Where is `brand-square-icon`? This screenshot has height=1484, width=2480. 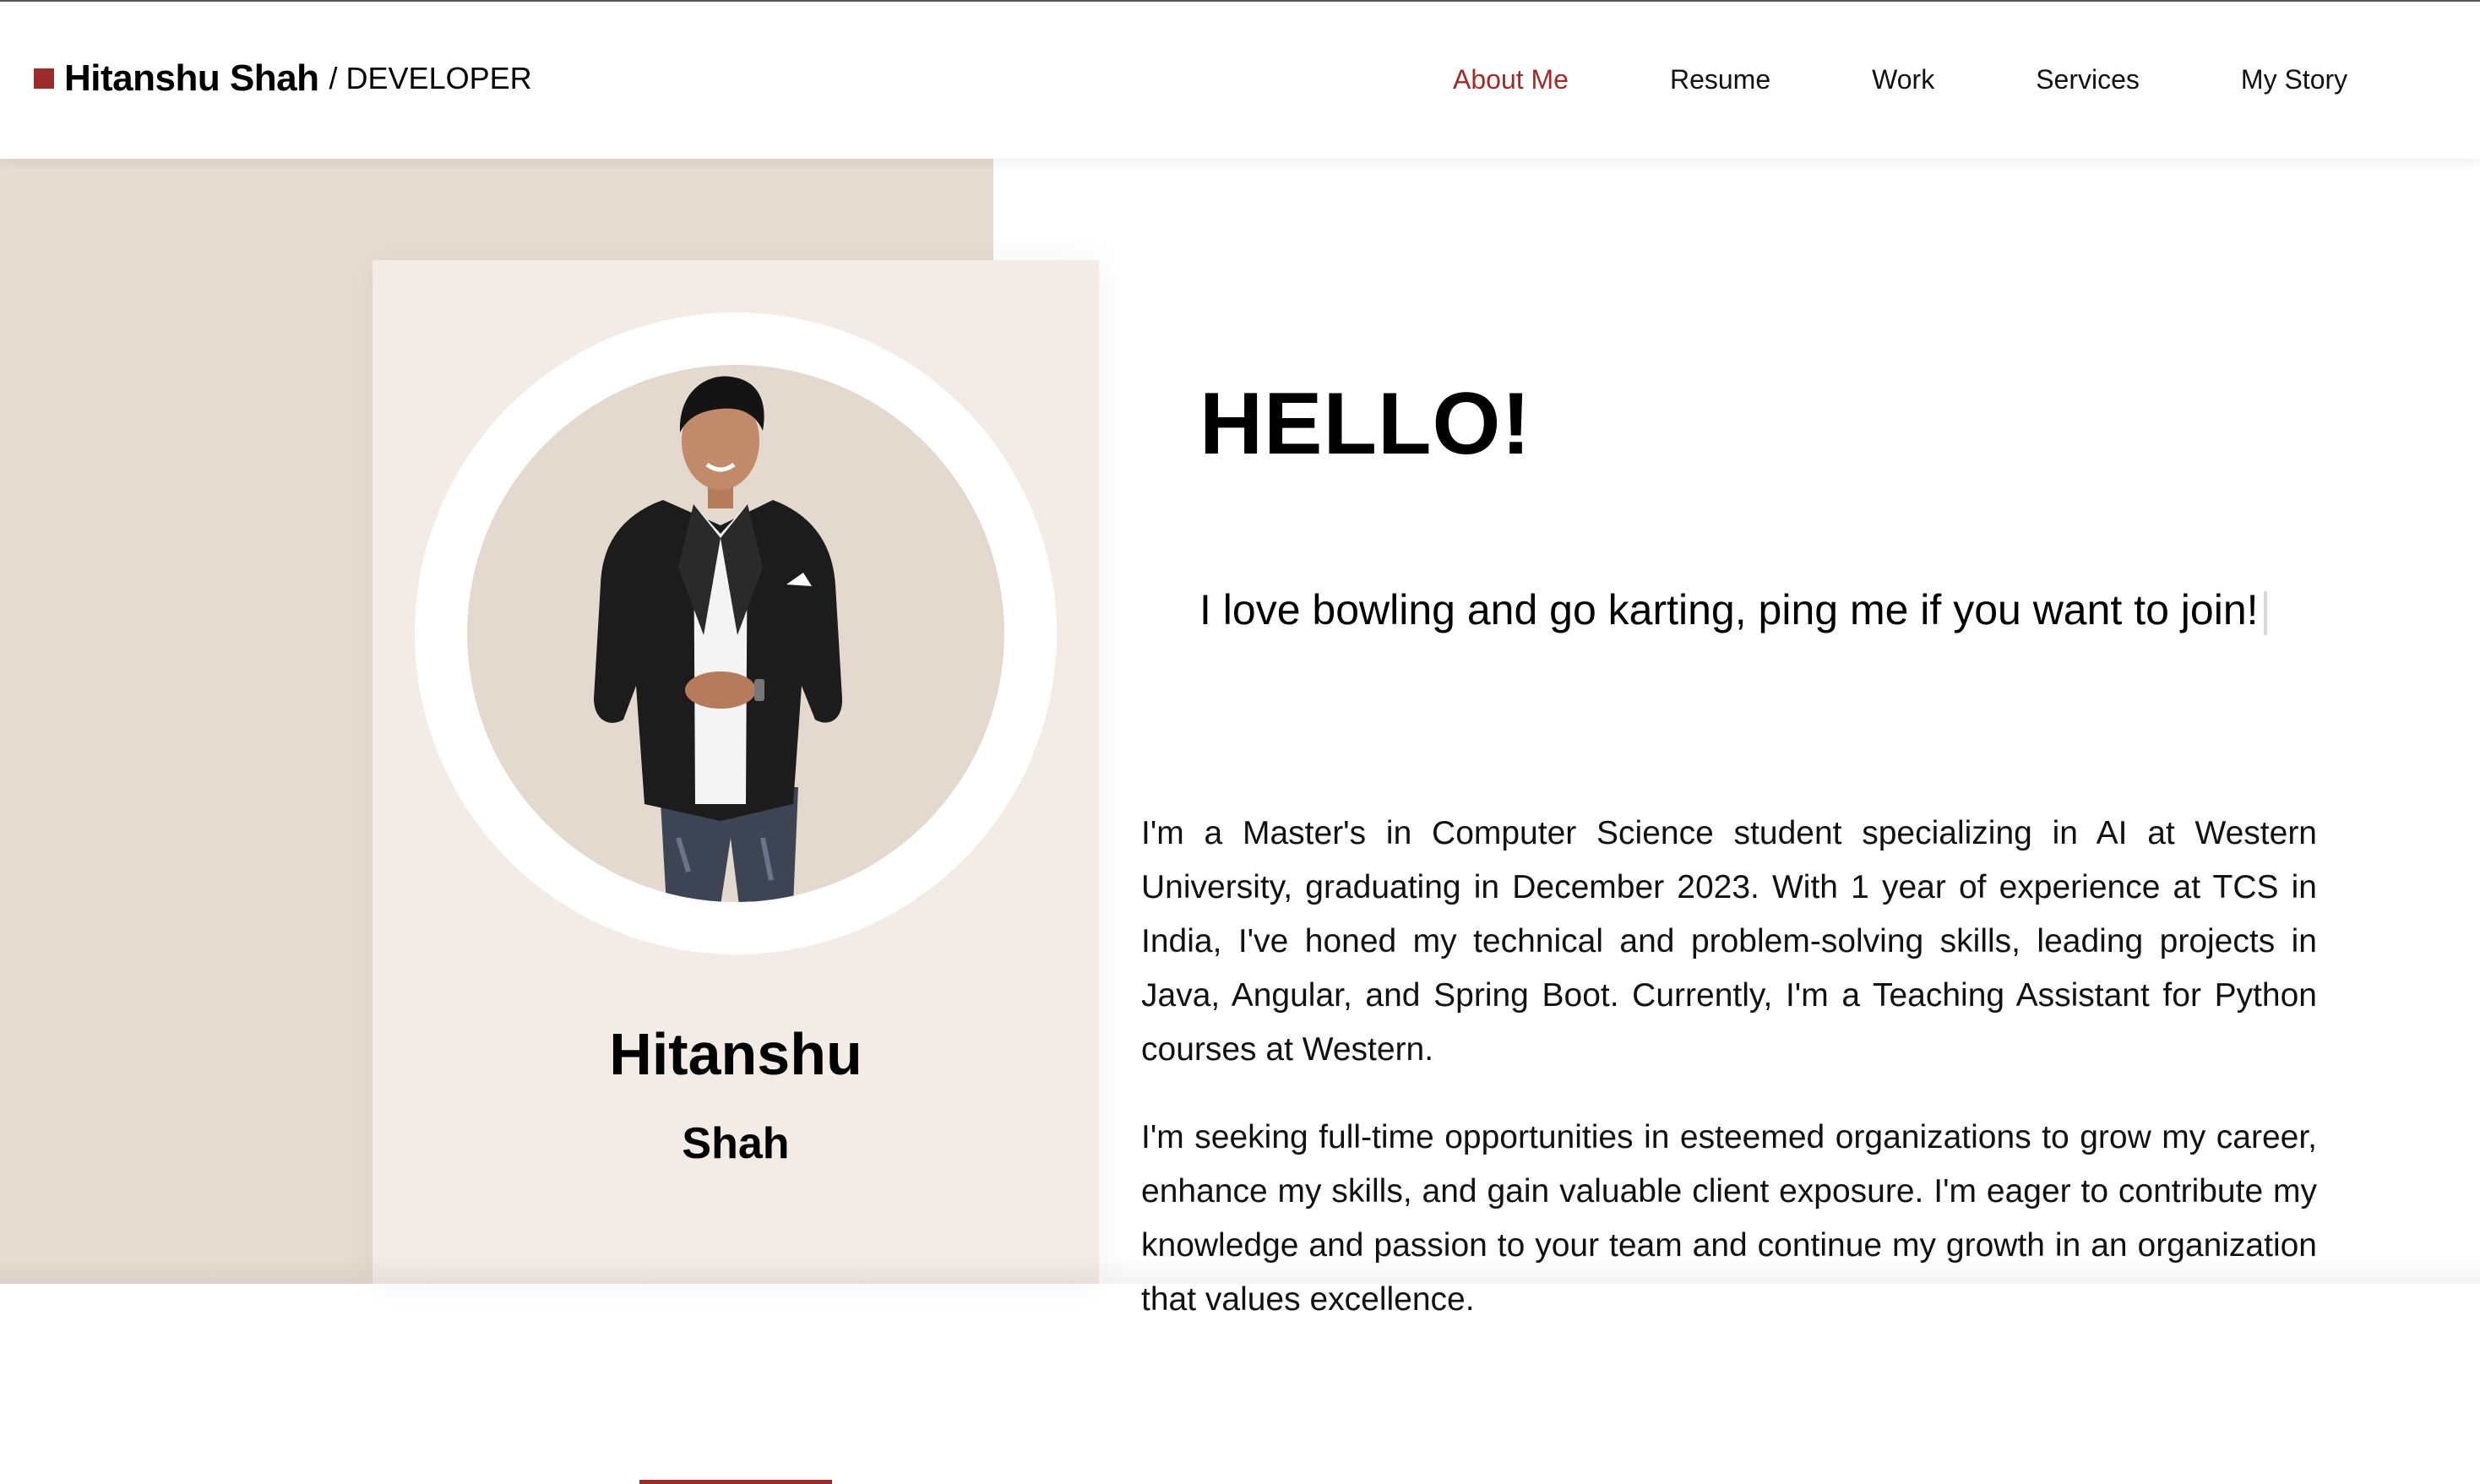
brand-square-icon is located at coordinates (44, 78).